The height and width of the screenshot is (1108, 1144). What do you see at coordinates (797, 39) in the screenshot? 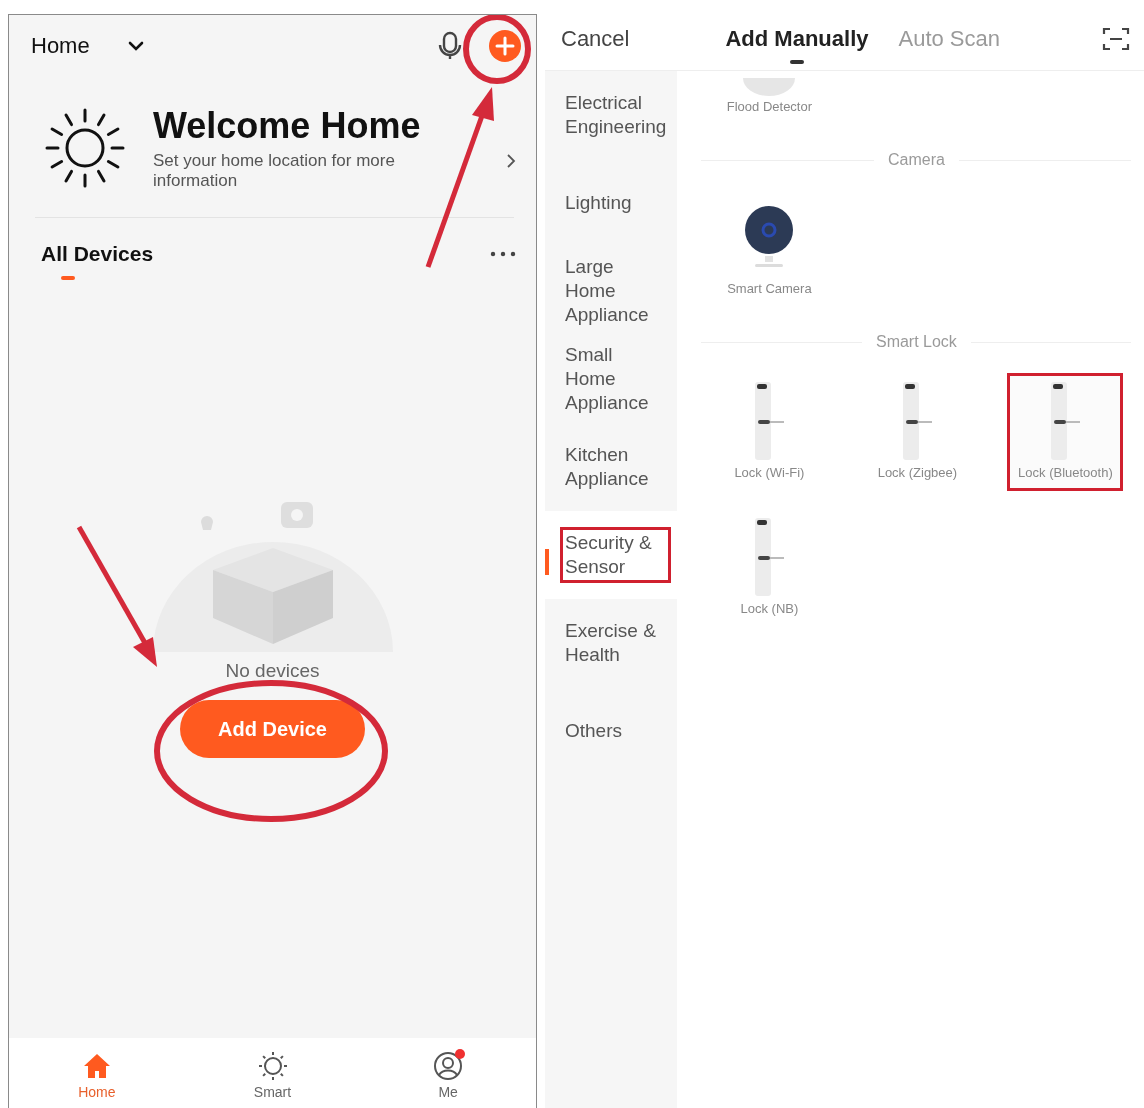
I see `tab: Add Manually` at bounding box center [797, 39].